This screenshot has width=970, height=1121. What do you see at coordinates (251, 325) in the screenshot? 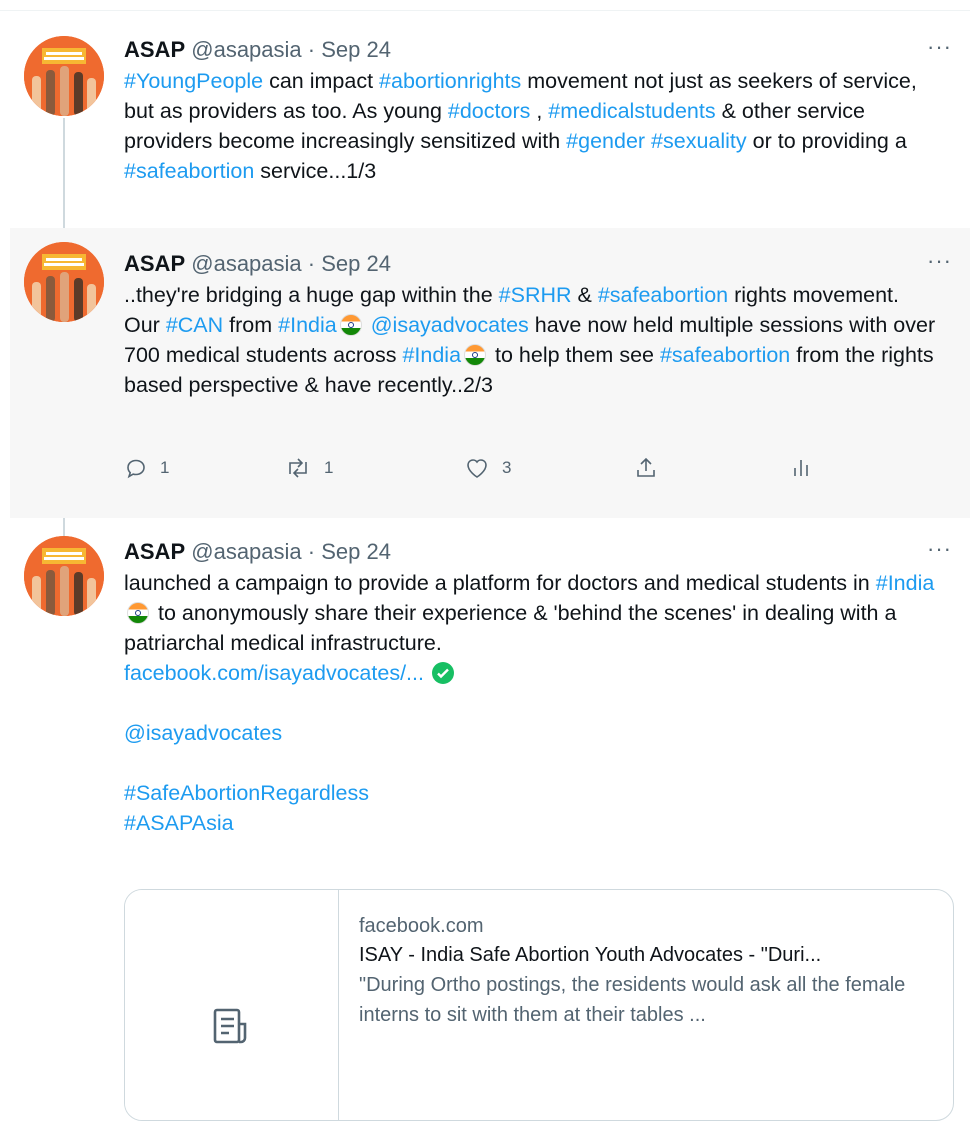
I see `tweet-text-segment: from` at bounding box center [251, 325].